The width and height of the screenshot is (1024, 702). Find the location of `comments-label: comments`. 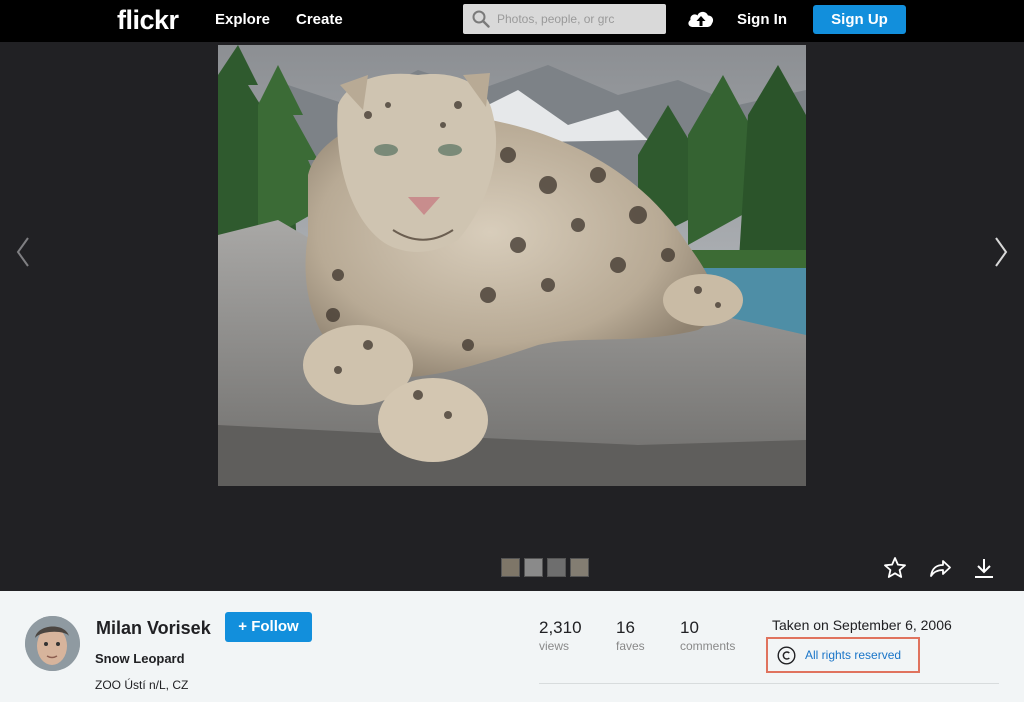

comments-label: comments is located at coordinates (708, 646).